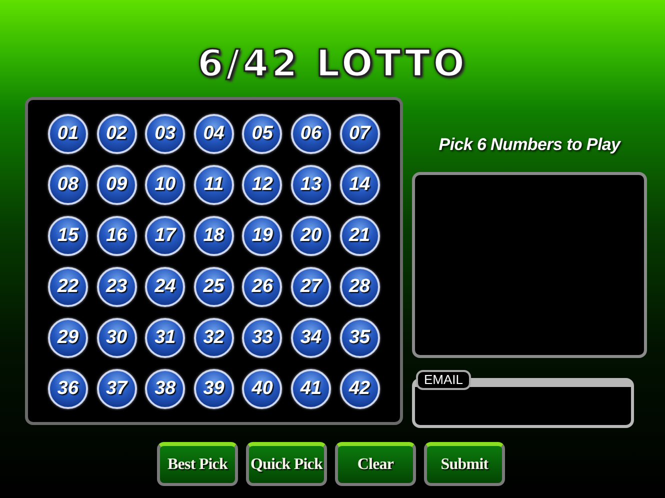 The width and height of the screenshot is (665, 498). Describe the element at coordinates (165, 287) in the screenshot. I see `number-ball: 24` at that location.